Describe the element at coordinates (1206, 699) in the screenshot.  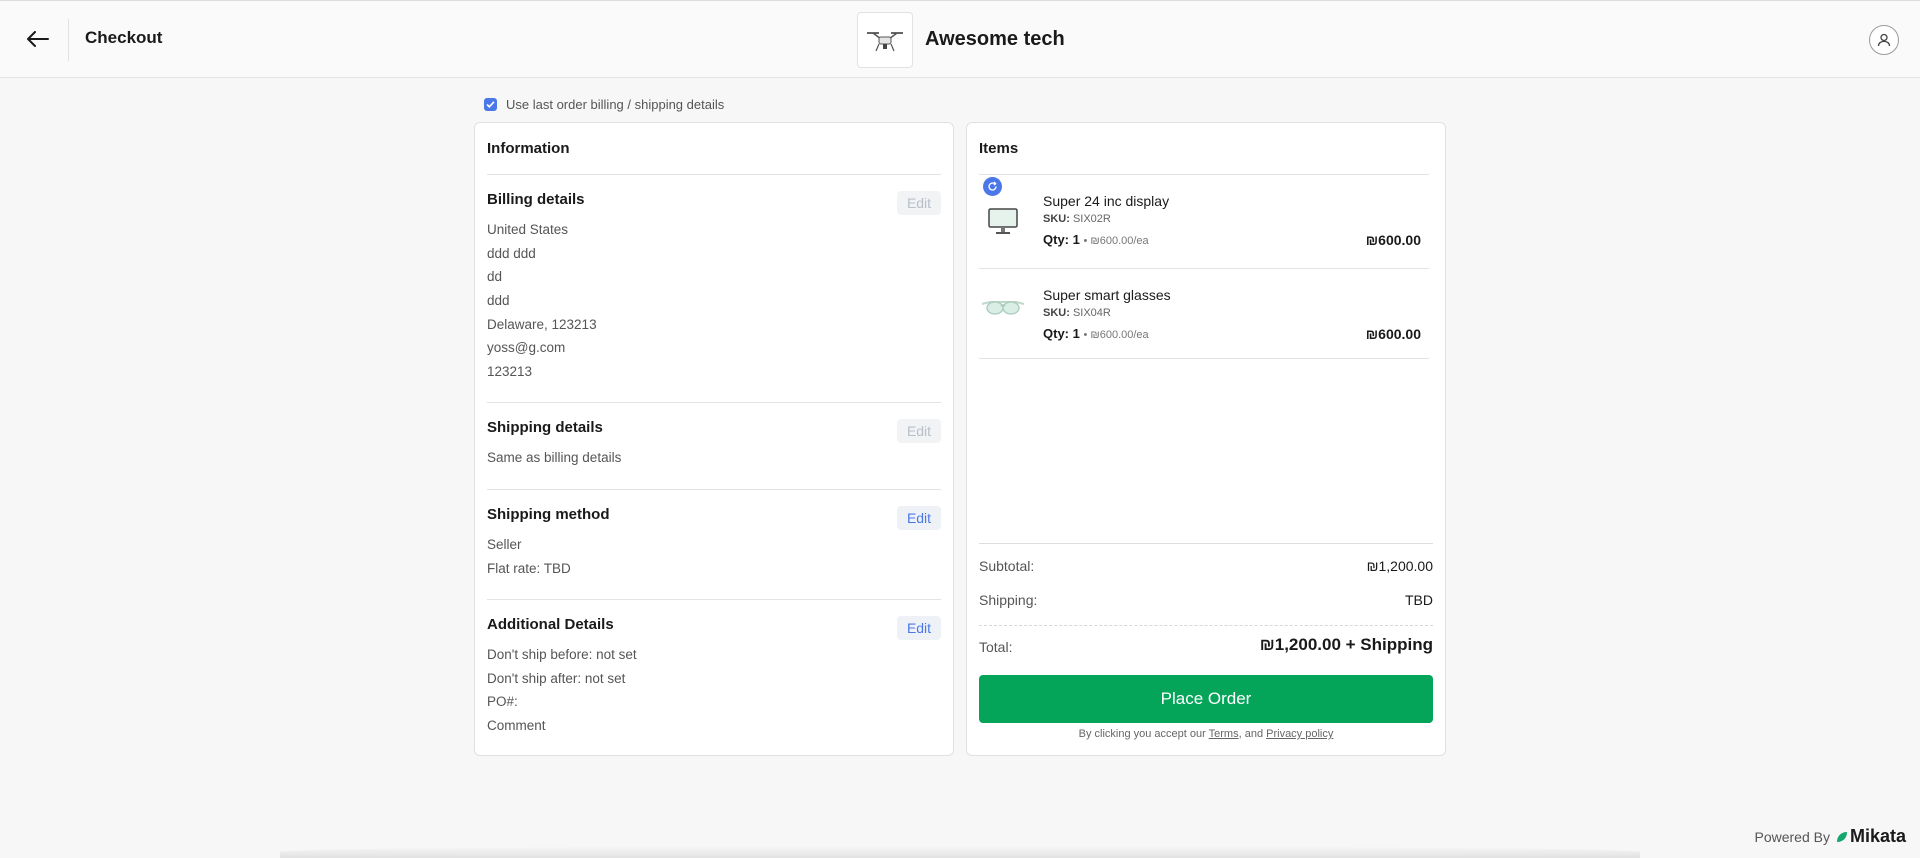
I see `place-order-button: Place Order` at that location.